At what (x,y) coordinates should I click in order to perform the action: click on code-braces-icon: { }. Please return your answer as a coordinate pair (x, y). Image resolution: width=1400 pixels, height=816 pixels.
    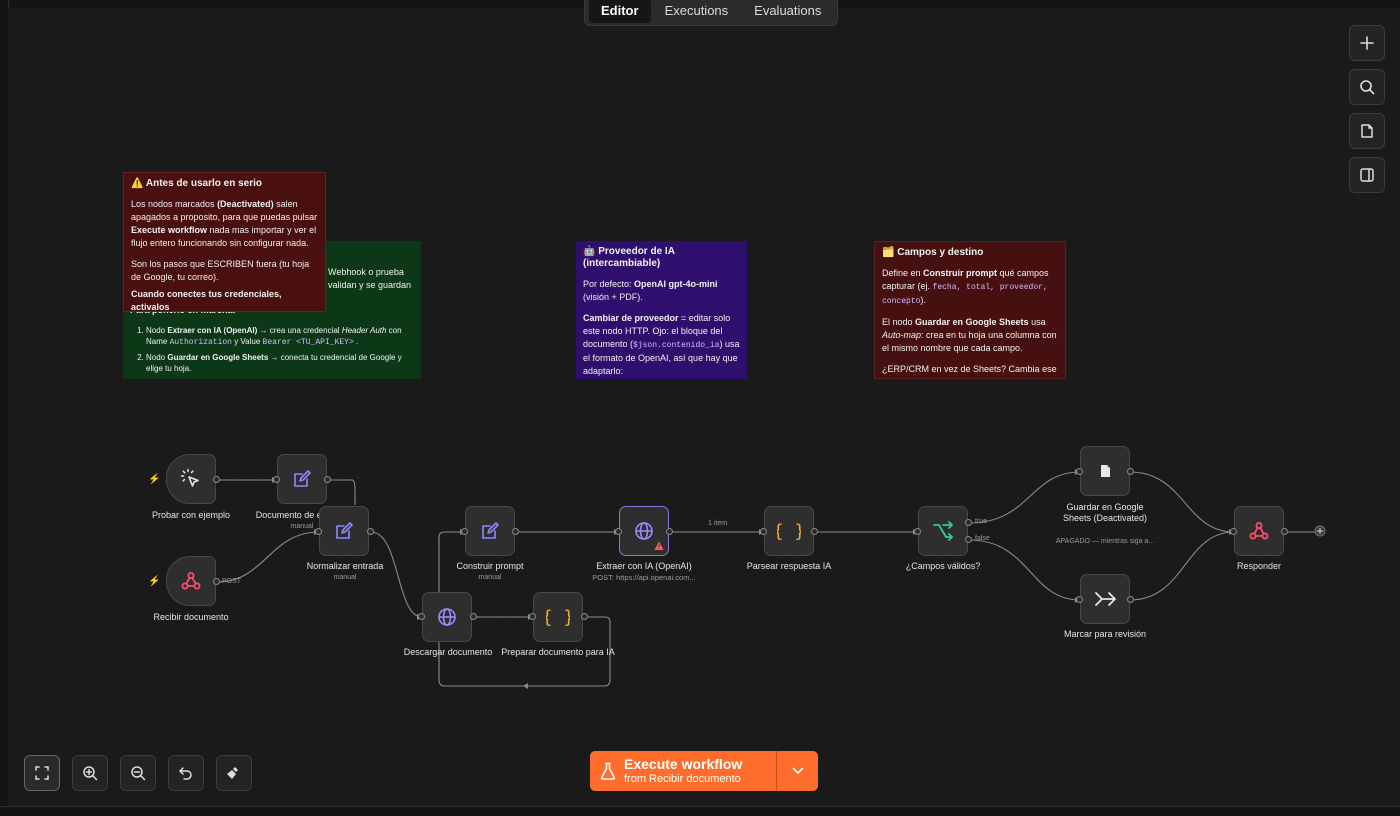
    Looking at the image, I should click on (558, 617).